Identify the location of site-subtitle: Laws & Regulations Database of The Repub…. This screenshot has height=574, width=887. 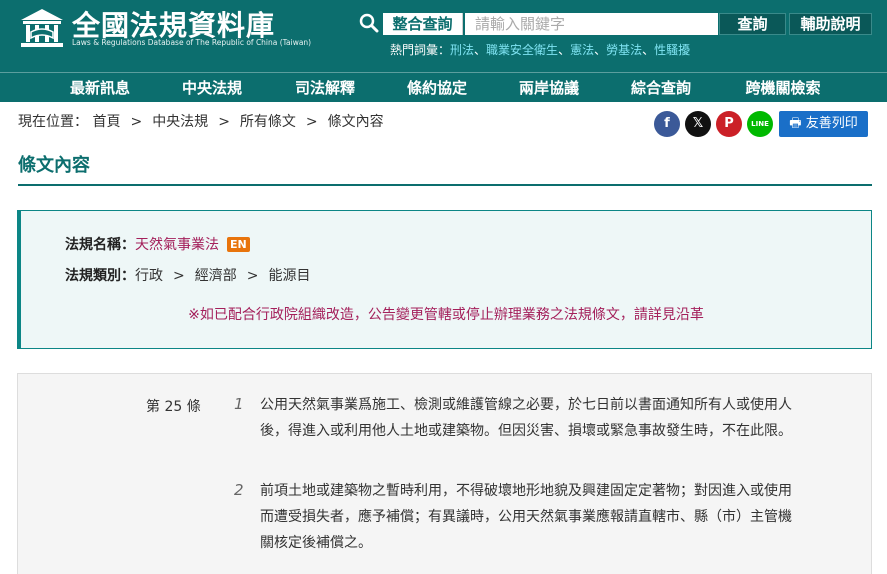
(192, 42).